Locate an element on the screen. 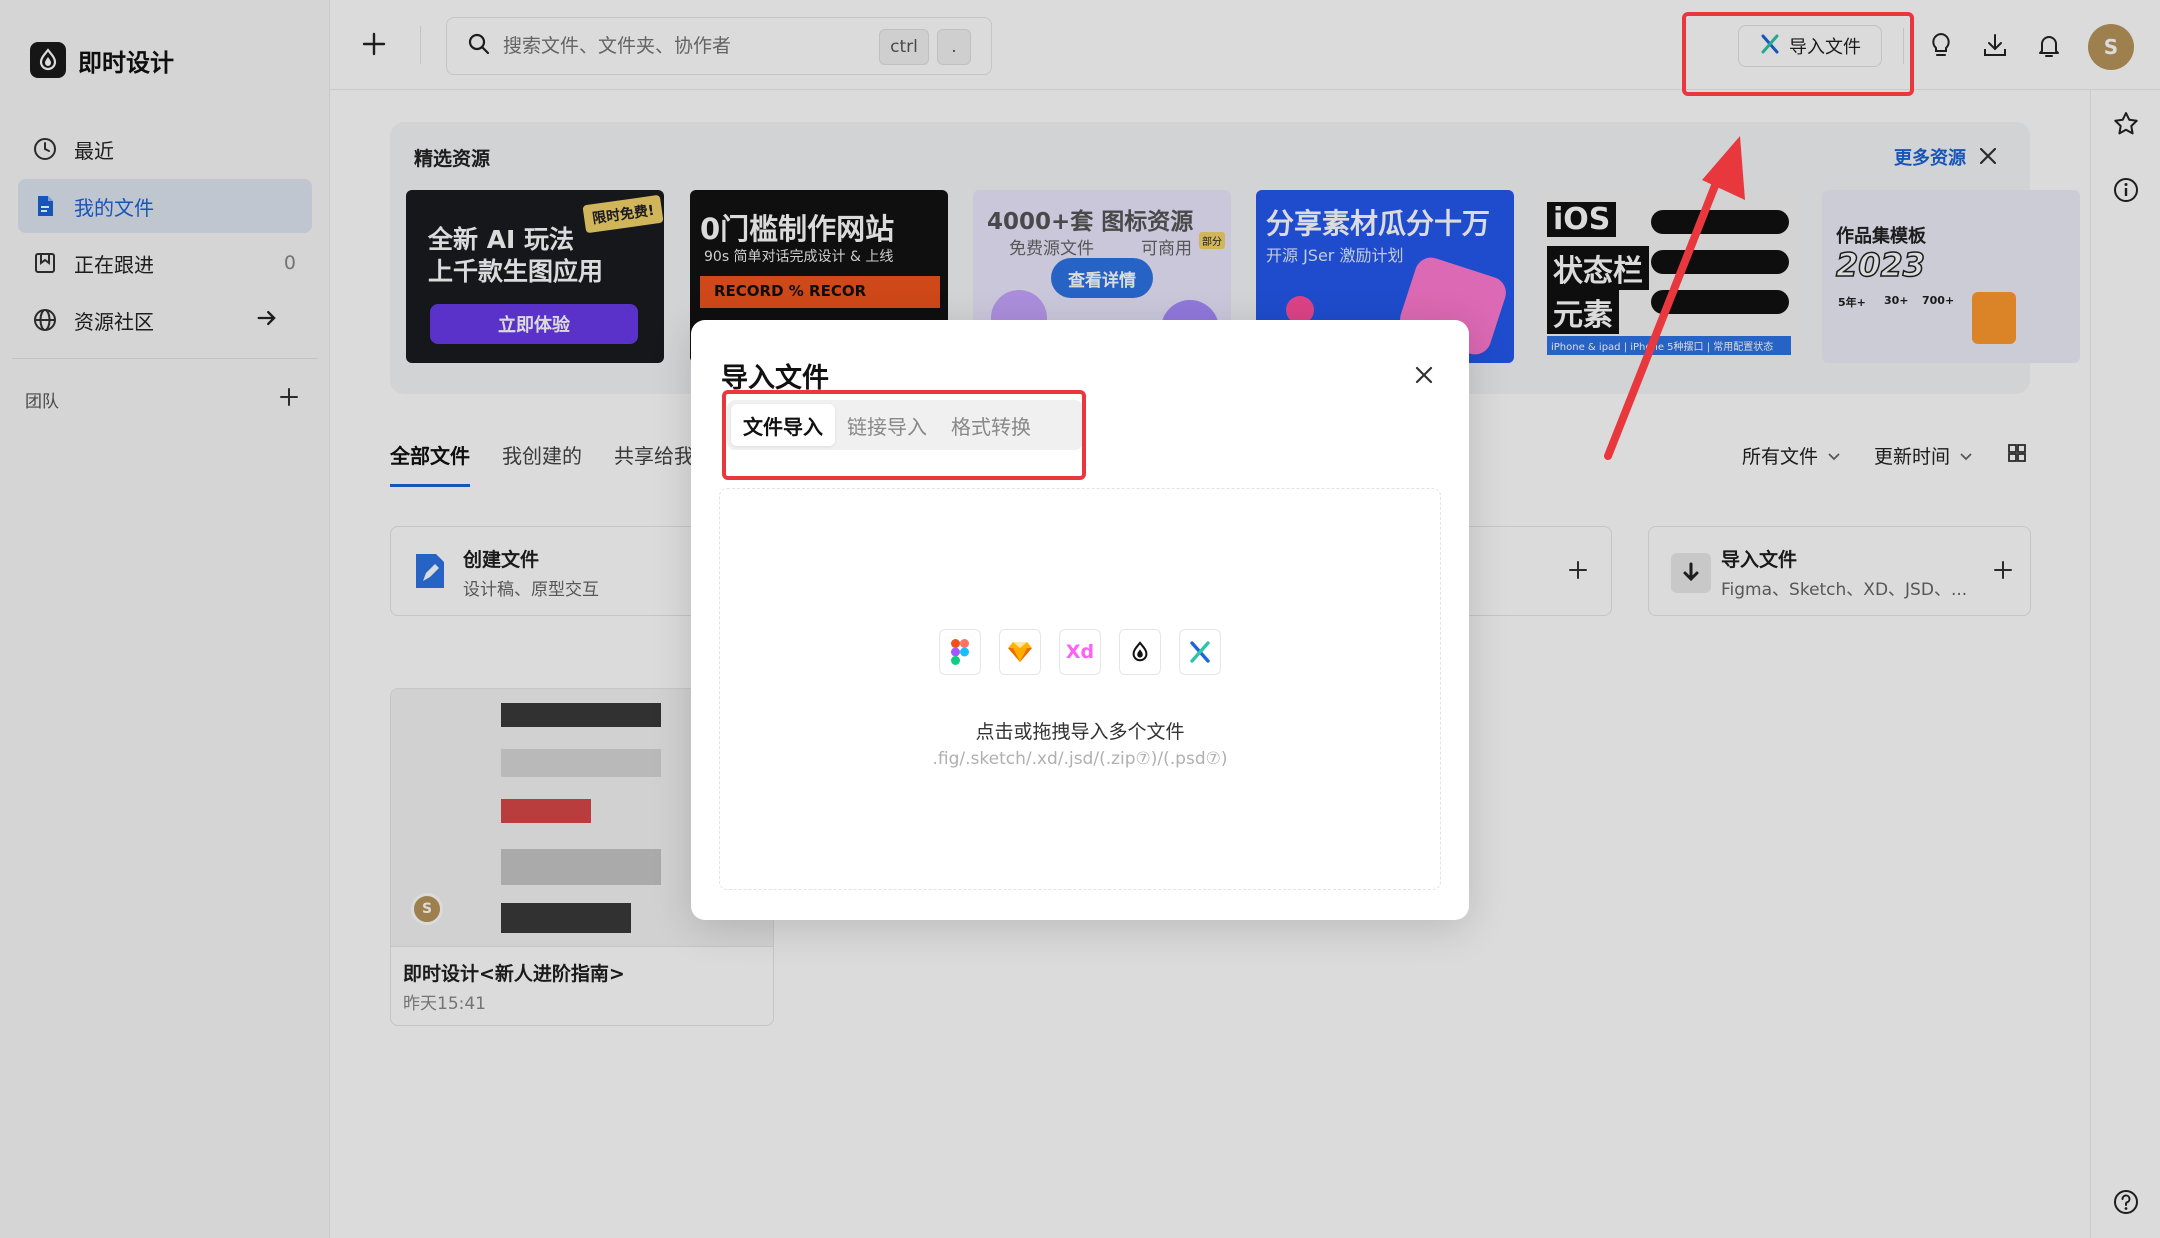  supported-formats: .fig/.sketch/.xd/.jsd/(.zip⑦)/(.psd⑦) is located at coordinates (1080, 759).